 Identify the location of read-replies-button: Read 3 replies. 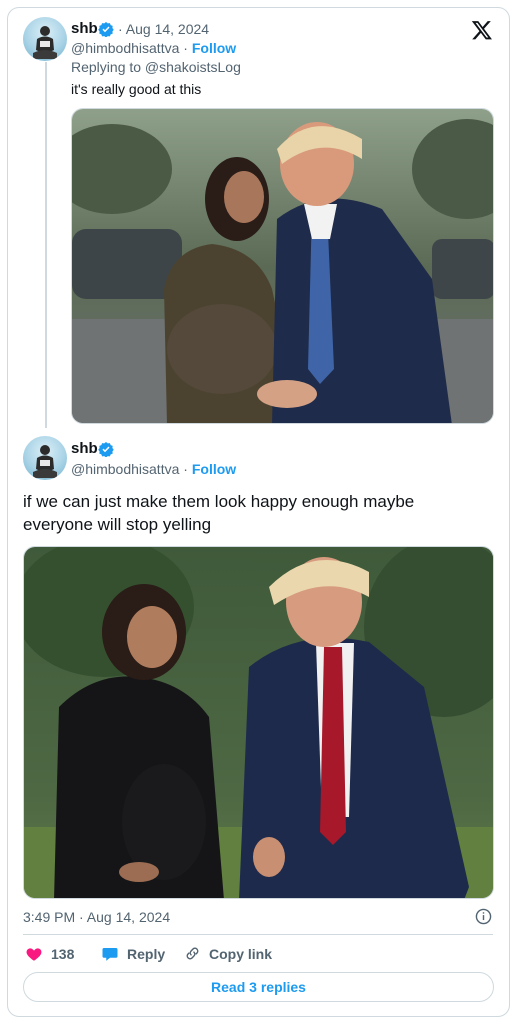
(258, 987).